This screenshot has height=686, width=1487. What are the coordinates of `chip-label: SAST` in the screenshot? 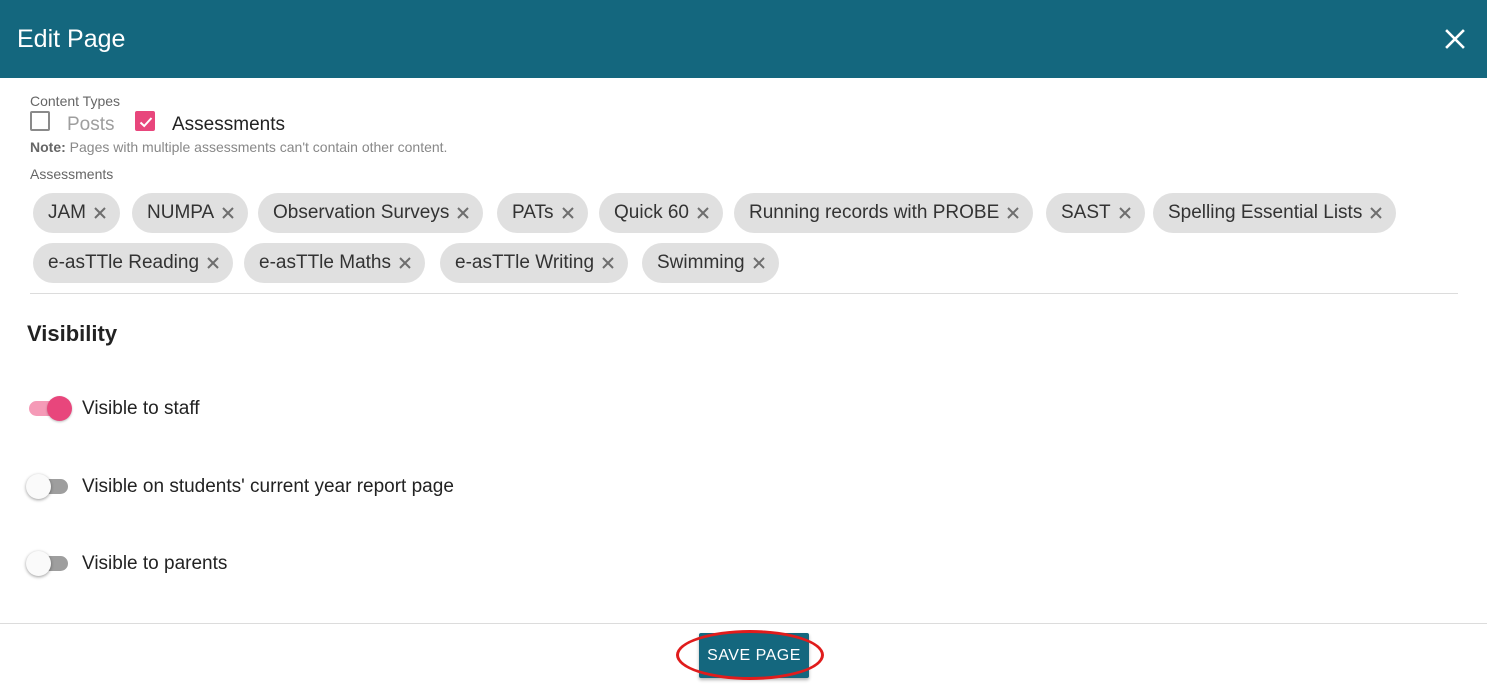 It's located at (1086, 212).